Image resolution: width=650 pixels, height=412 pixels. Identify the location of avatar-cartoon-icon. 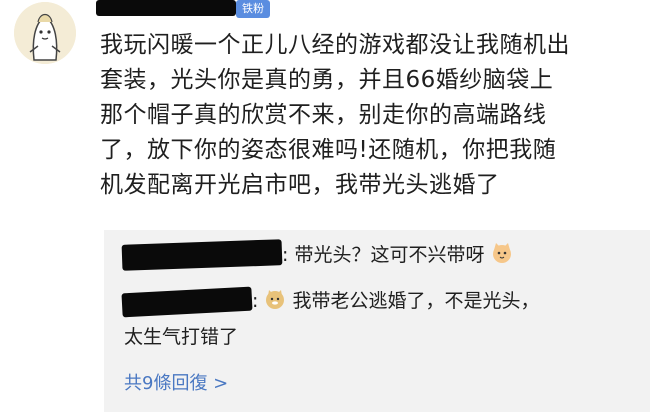
(45, 33).